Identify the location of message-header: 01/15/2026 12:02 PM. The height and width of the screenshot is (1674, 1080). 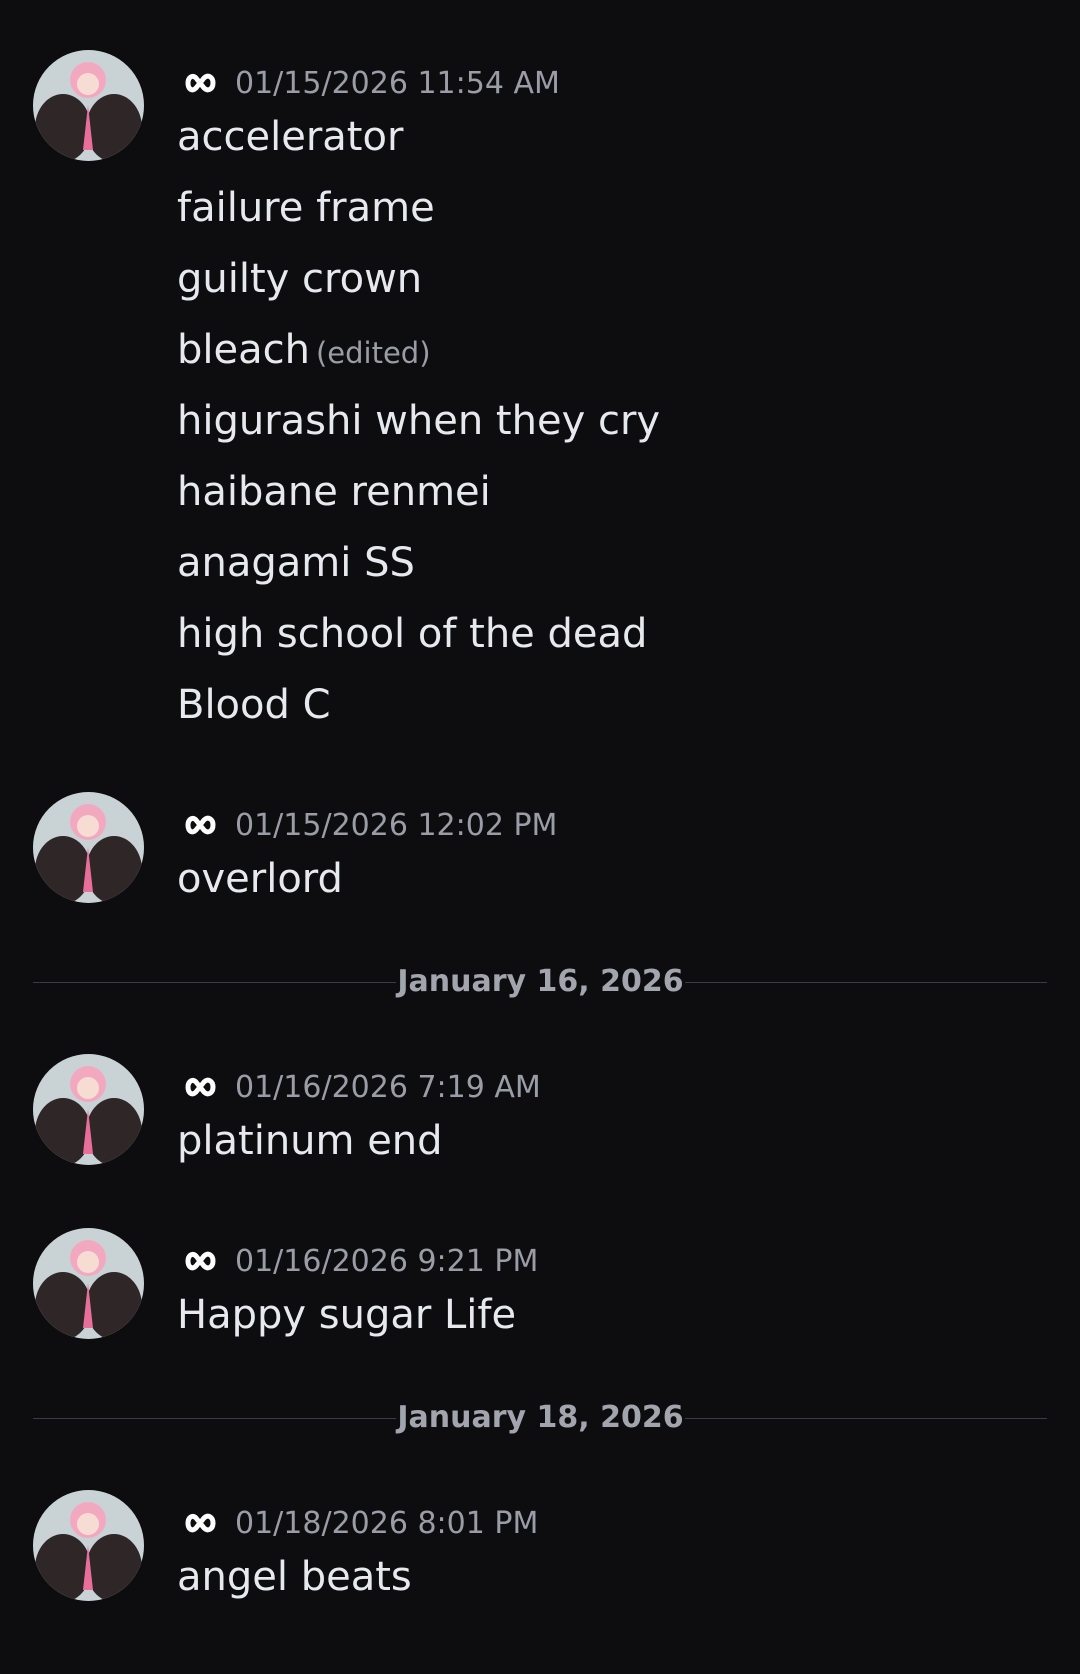
(367, 825).